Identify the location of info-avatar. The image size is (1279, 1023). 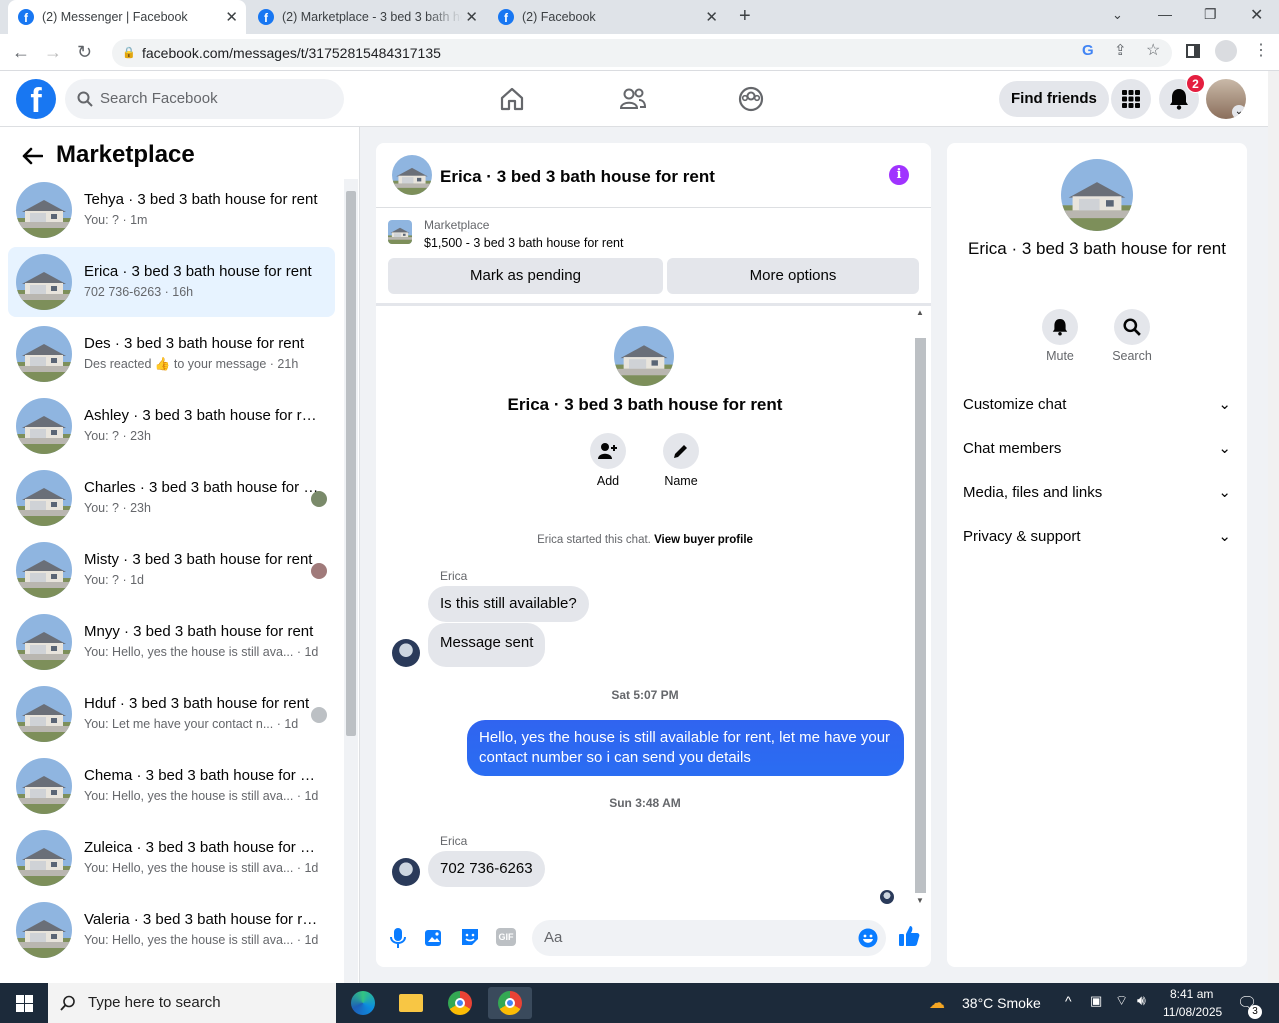
(1097, 195).